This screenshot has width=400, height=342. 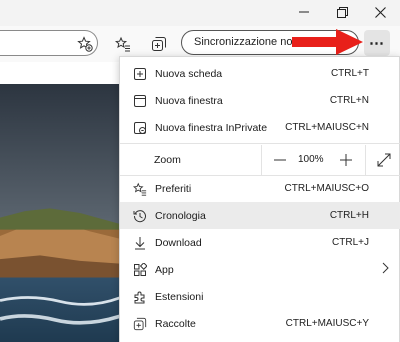 What do you see at coordinates (137, 269) in the screenshot?
I see `apps-icon` at bounding box center [137, 269].